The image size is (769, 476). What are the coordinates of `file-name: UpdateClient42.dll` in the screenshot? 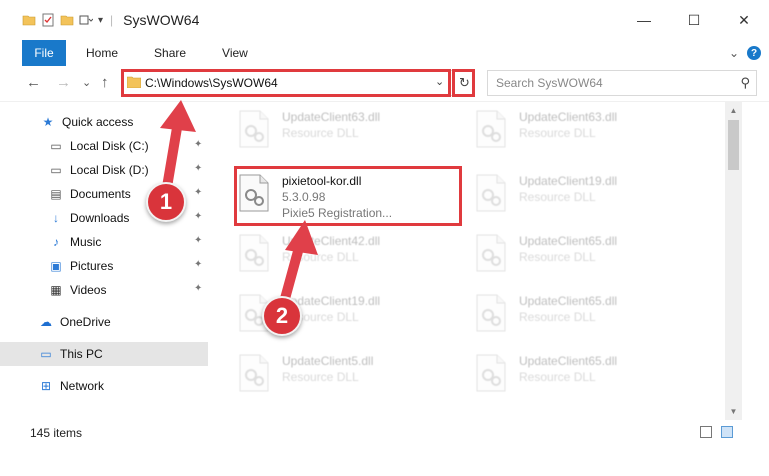 It's located at (331, 241).